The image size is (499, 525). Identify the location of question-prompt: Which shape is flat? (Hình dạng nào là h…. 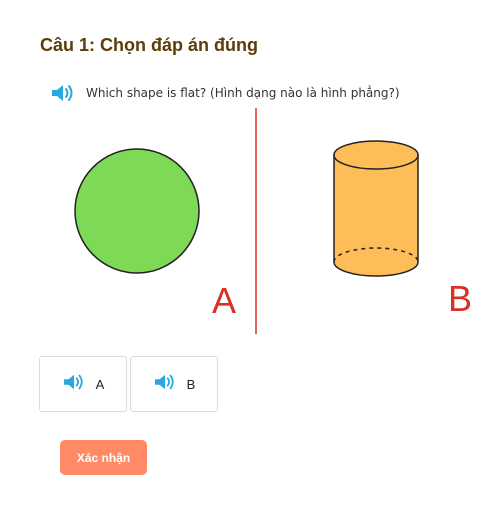
(243, 93).